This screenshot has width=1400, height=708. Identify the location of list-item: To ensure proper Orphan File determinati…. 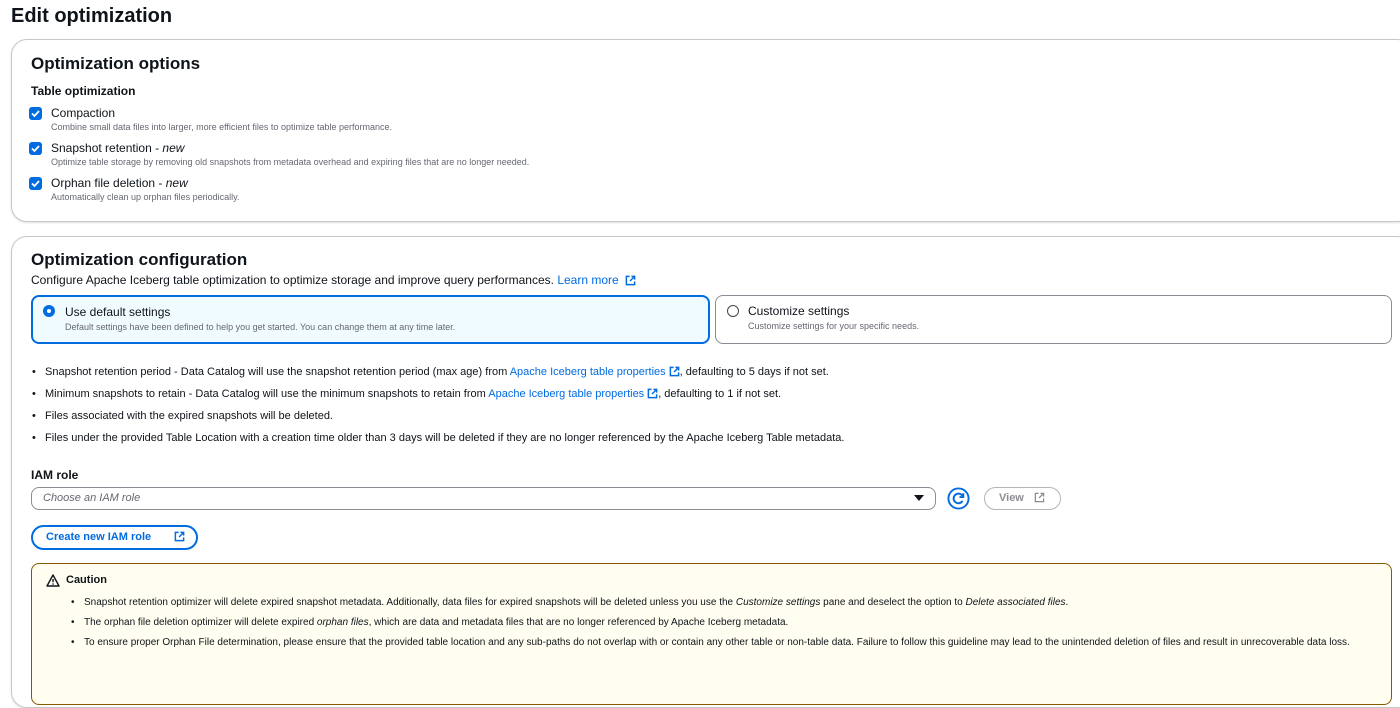
(717, 642).